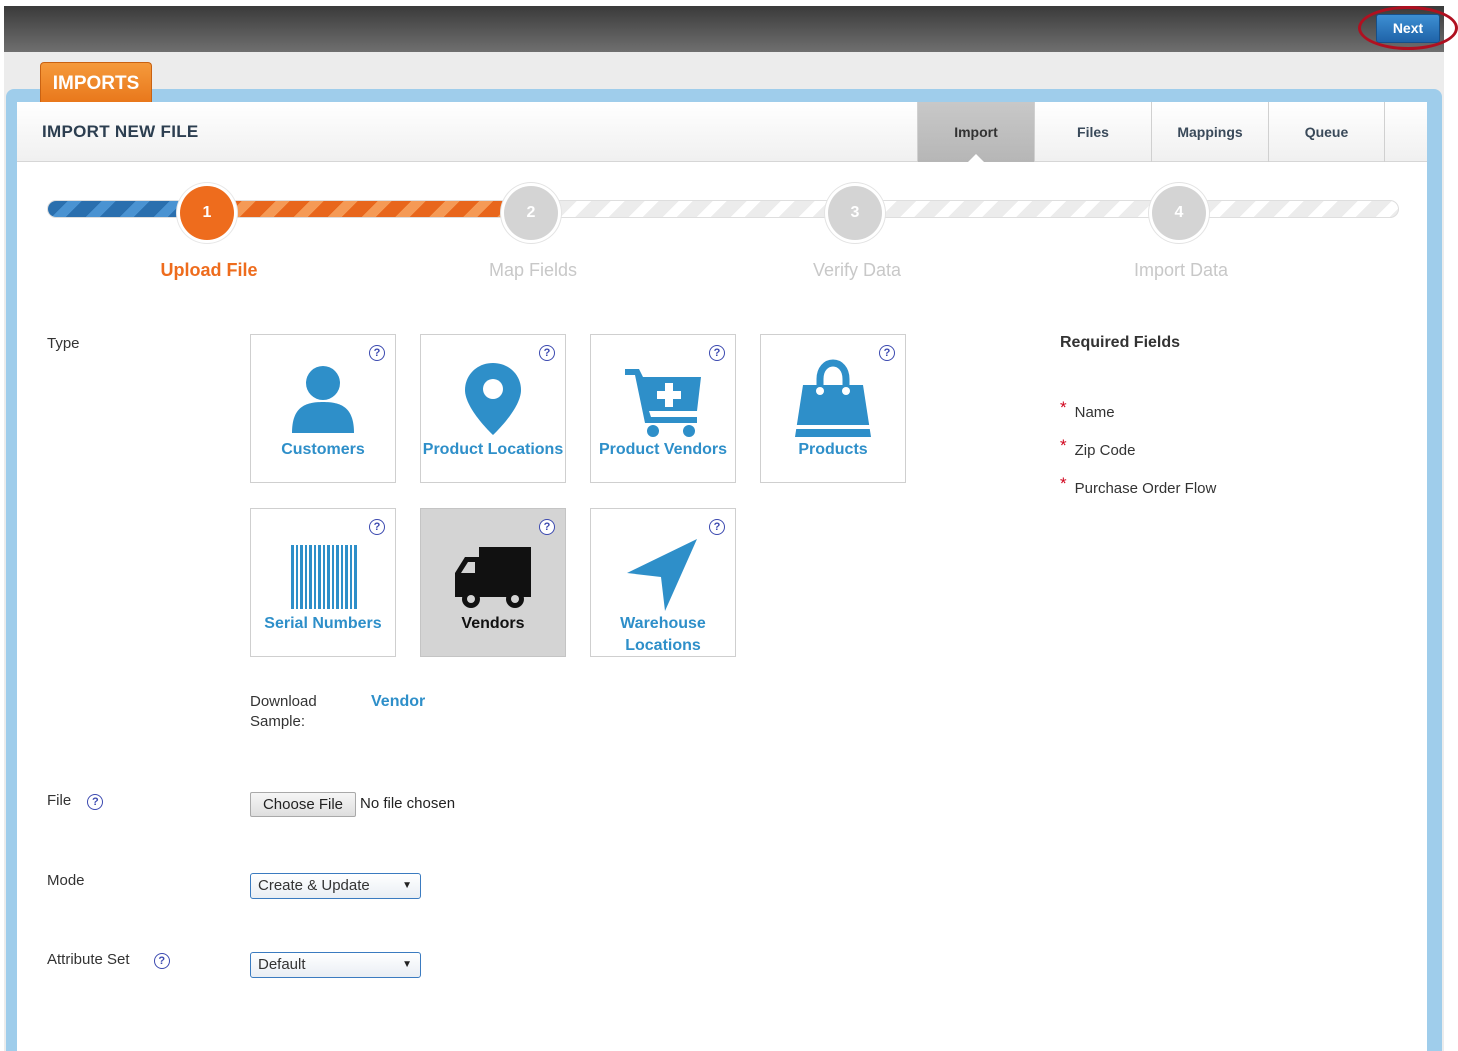 This screenshot has height=1051, width=1458. What do you see at coordinates (323, 573) in the screenshot?
I see `barcode-icon` at bounding box center [323, 573].